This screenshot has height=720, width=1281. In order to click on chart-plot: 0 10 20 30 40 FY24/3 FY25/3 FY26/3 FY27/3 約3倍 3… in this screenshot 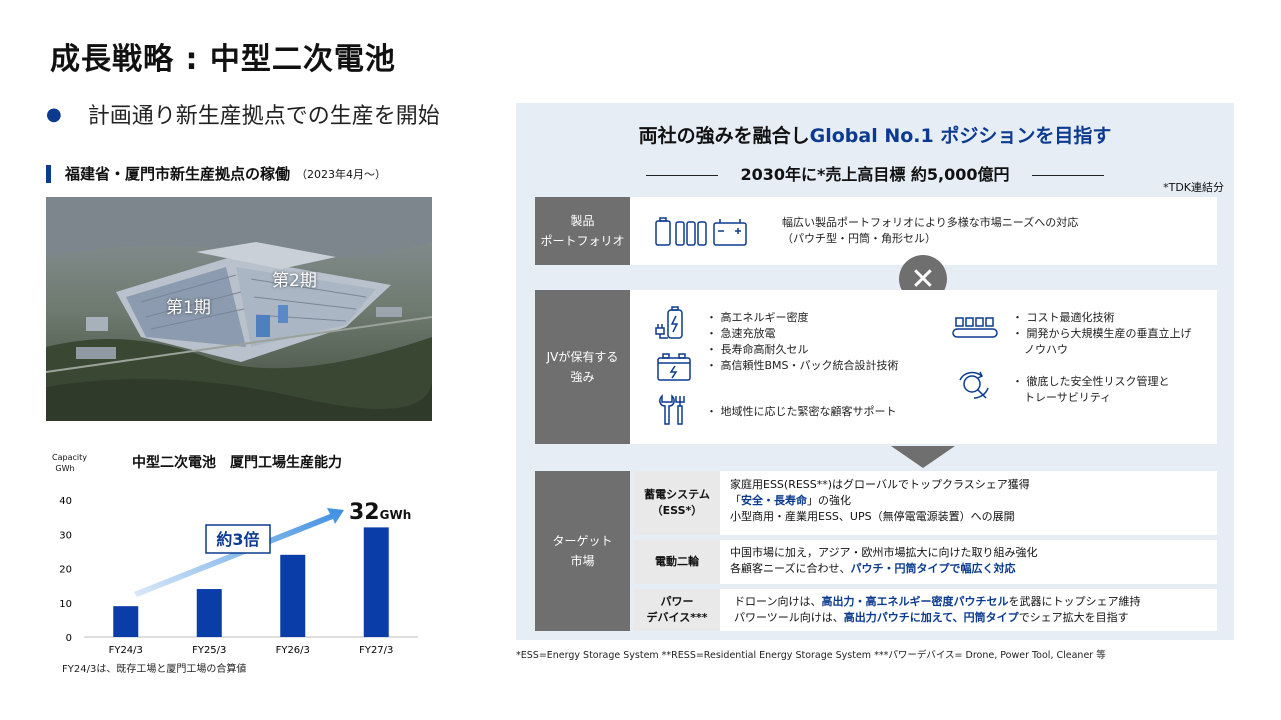, I will do `click(238, 576)`.